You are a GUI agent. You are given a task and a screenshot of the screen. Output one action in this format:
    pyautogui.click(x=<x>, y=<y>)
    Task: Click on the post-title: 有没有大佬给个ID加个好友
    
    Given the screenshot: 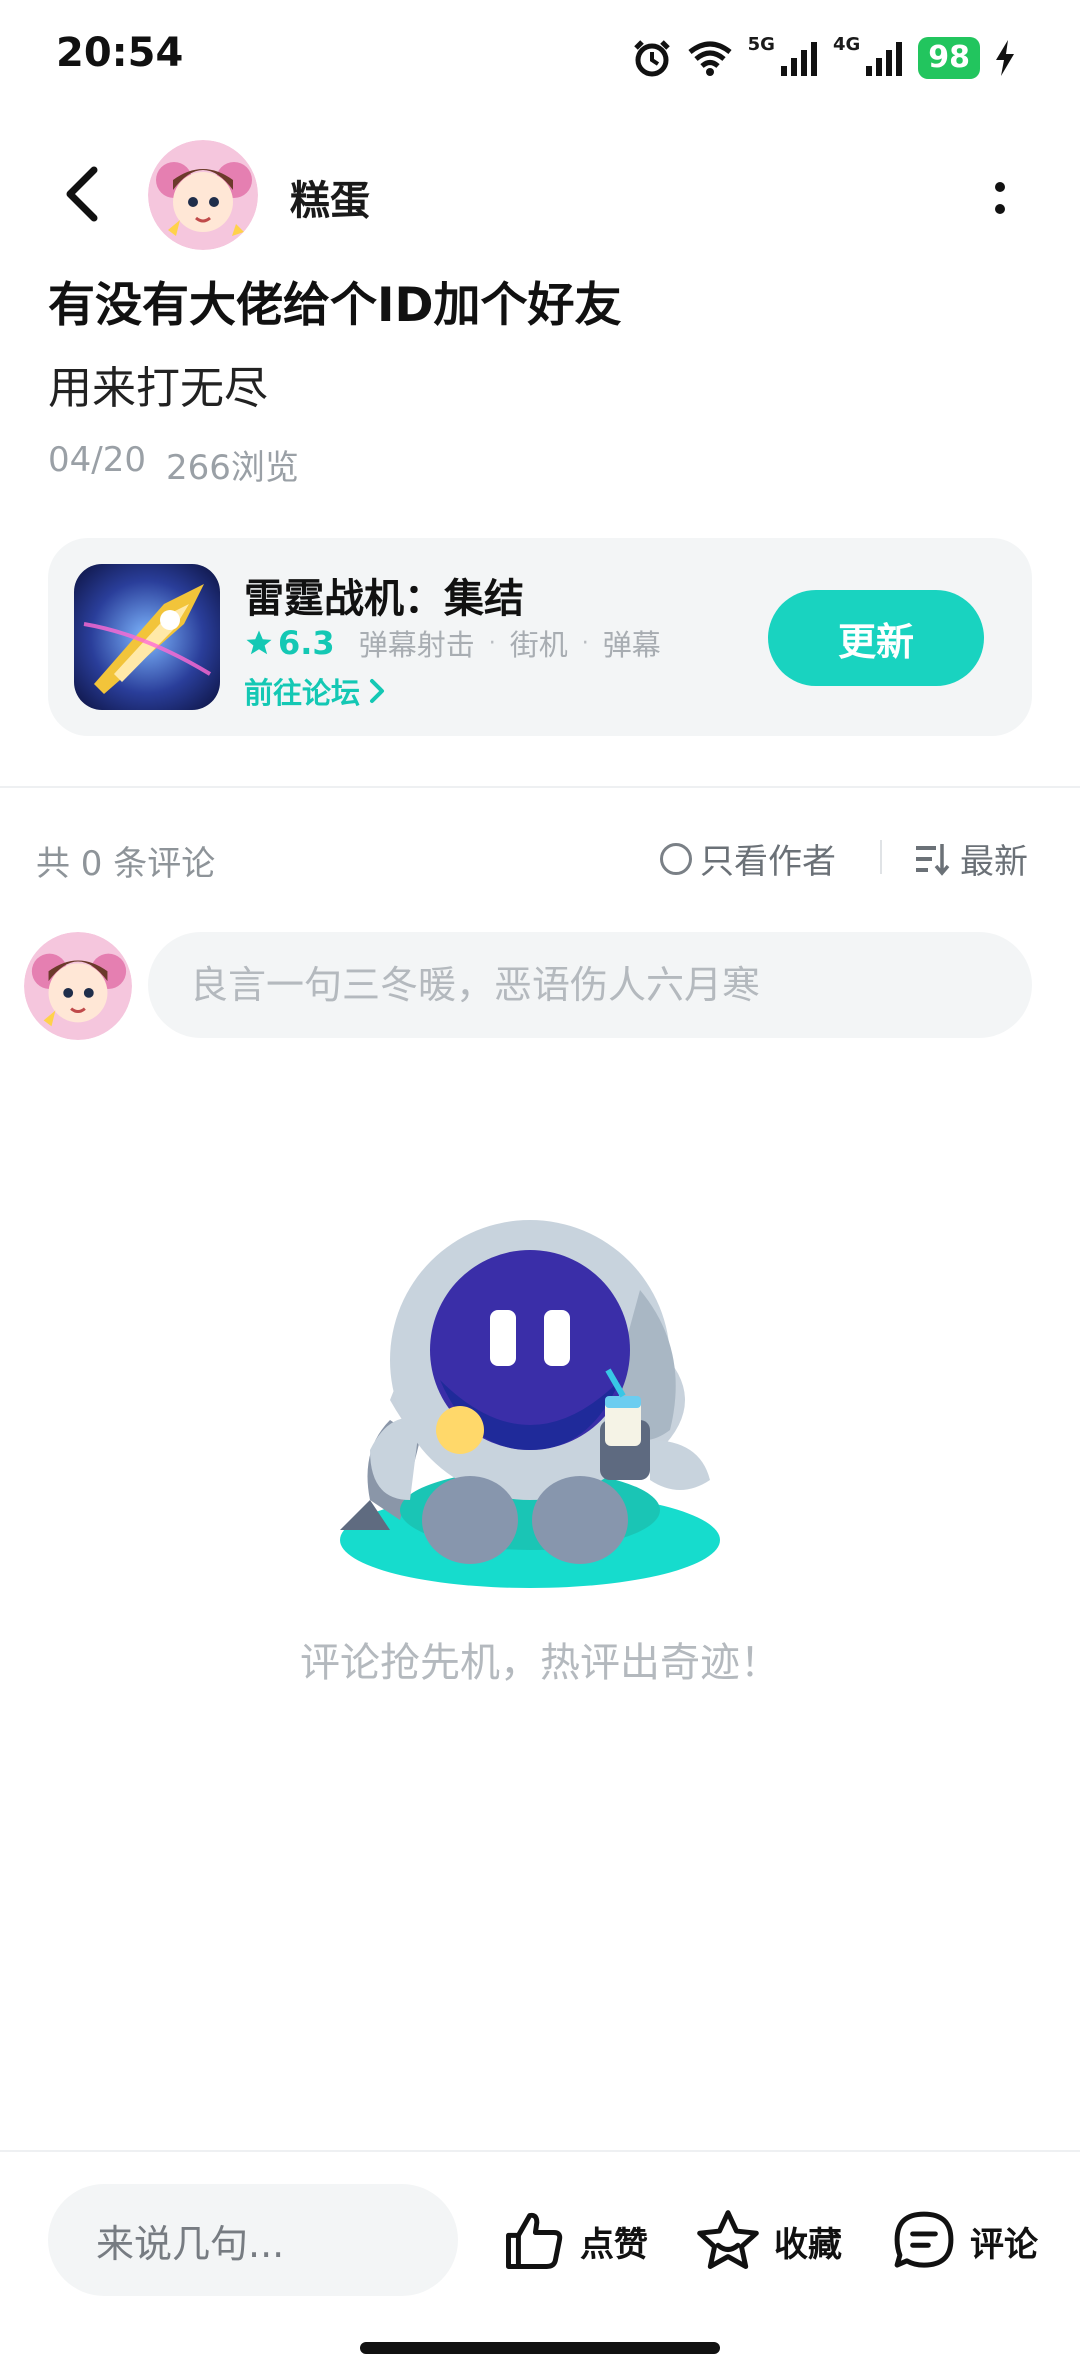 What is the action you would take?
    pyautogui.click(x=335, y=305)
    